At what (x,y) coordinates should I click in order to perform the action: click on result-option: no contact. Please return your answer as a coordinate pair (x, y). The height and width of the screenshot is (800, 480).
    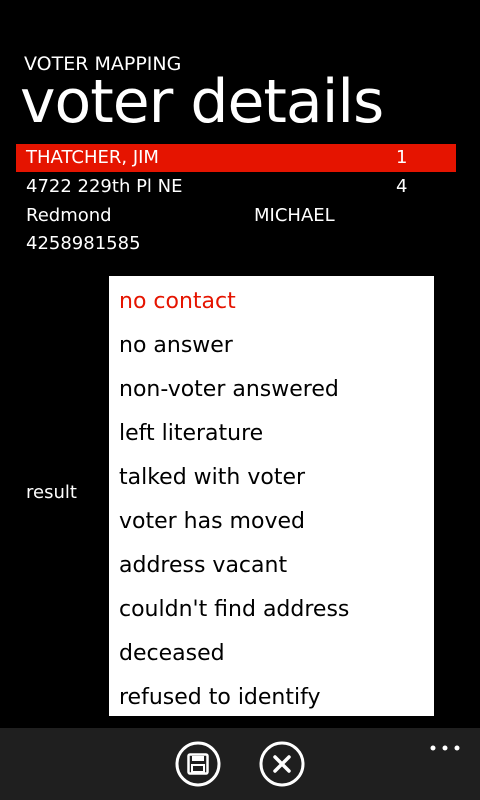
    Looking at the image, I should click on (177, 302).